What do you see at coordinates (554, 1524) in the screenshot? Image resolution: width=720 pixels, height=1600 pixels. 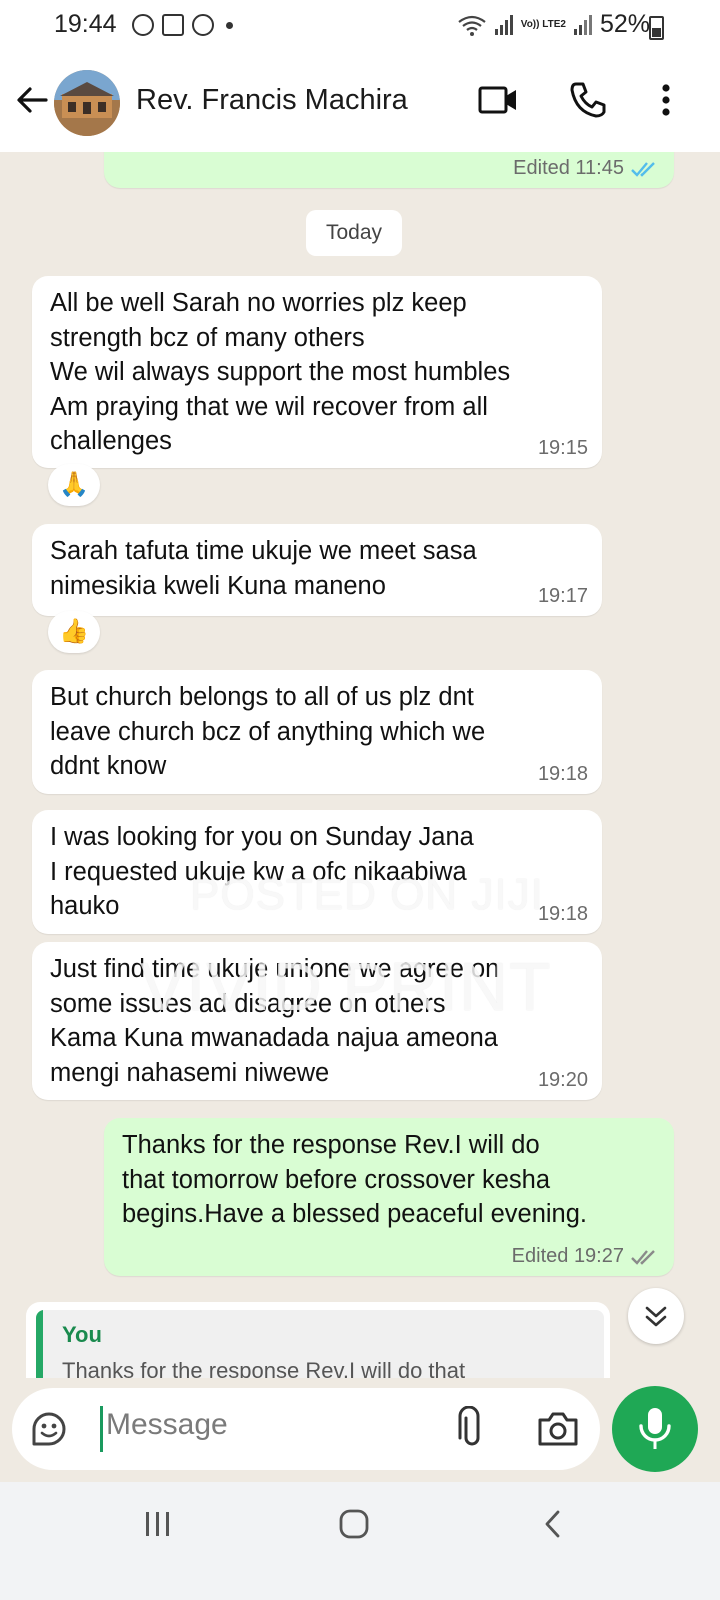 I see `nav-back-icon` at bounding box center [554, 1524].